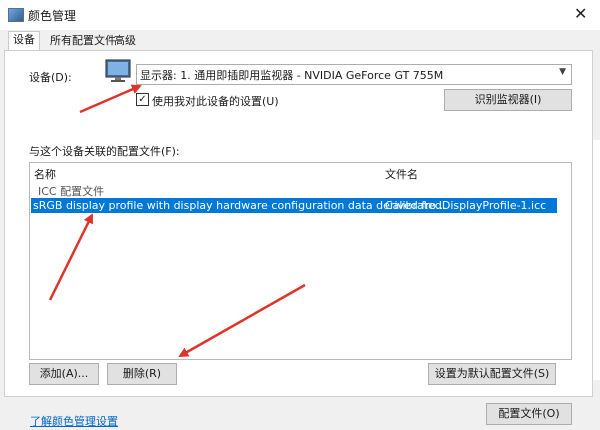 Image resolution: width=600 pixels, height=430 pixels. What do you see at coordinates (215, 101) in the screenshot?
I see `use-my-settings-label: 使用我对此设备的设置(U)` at bounding box center [215, 101].